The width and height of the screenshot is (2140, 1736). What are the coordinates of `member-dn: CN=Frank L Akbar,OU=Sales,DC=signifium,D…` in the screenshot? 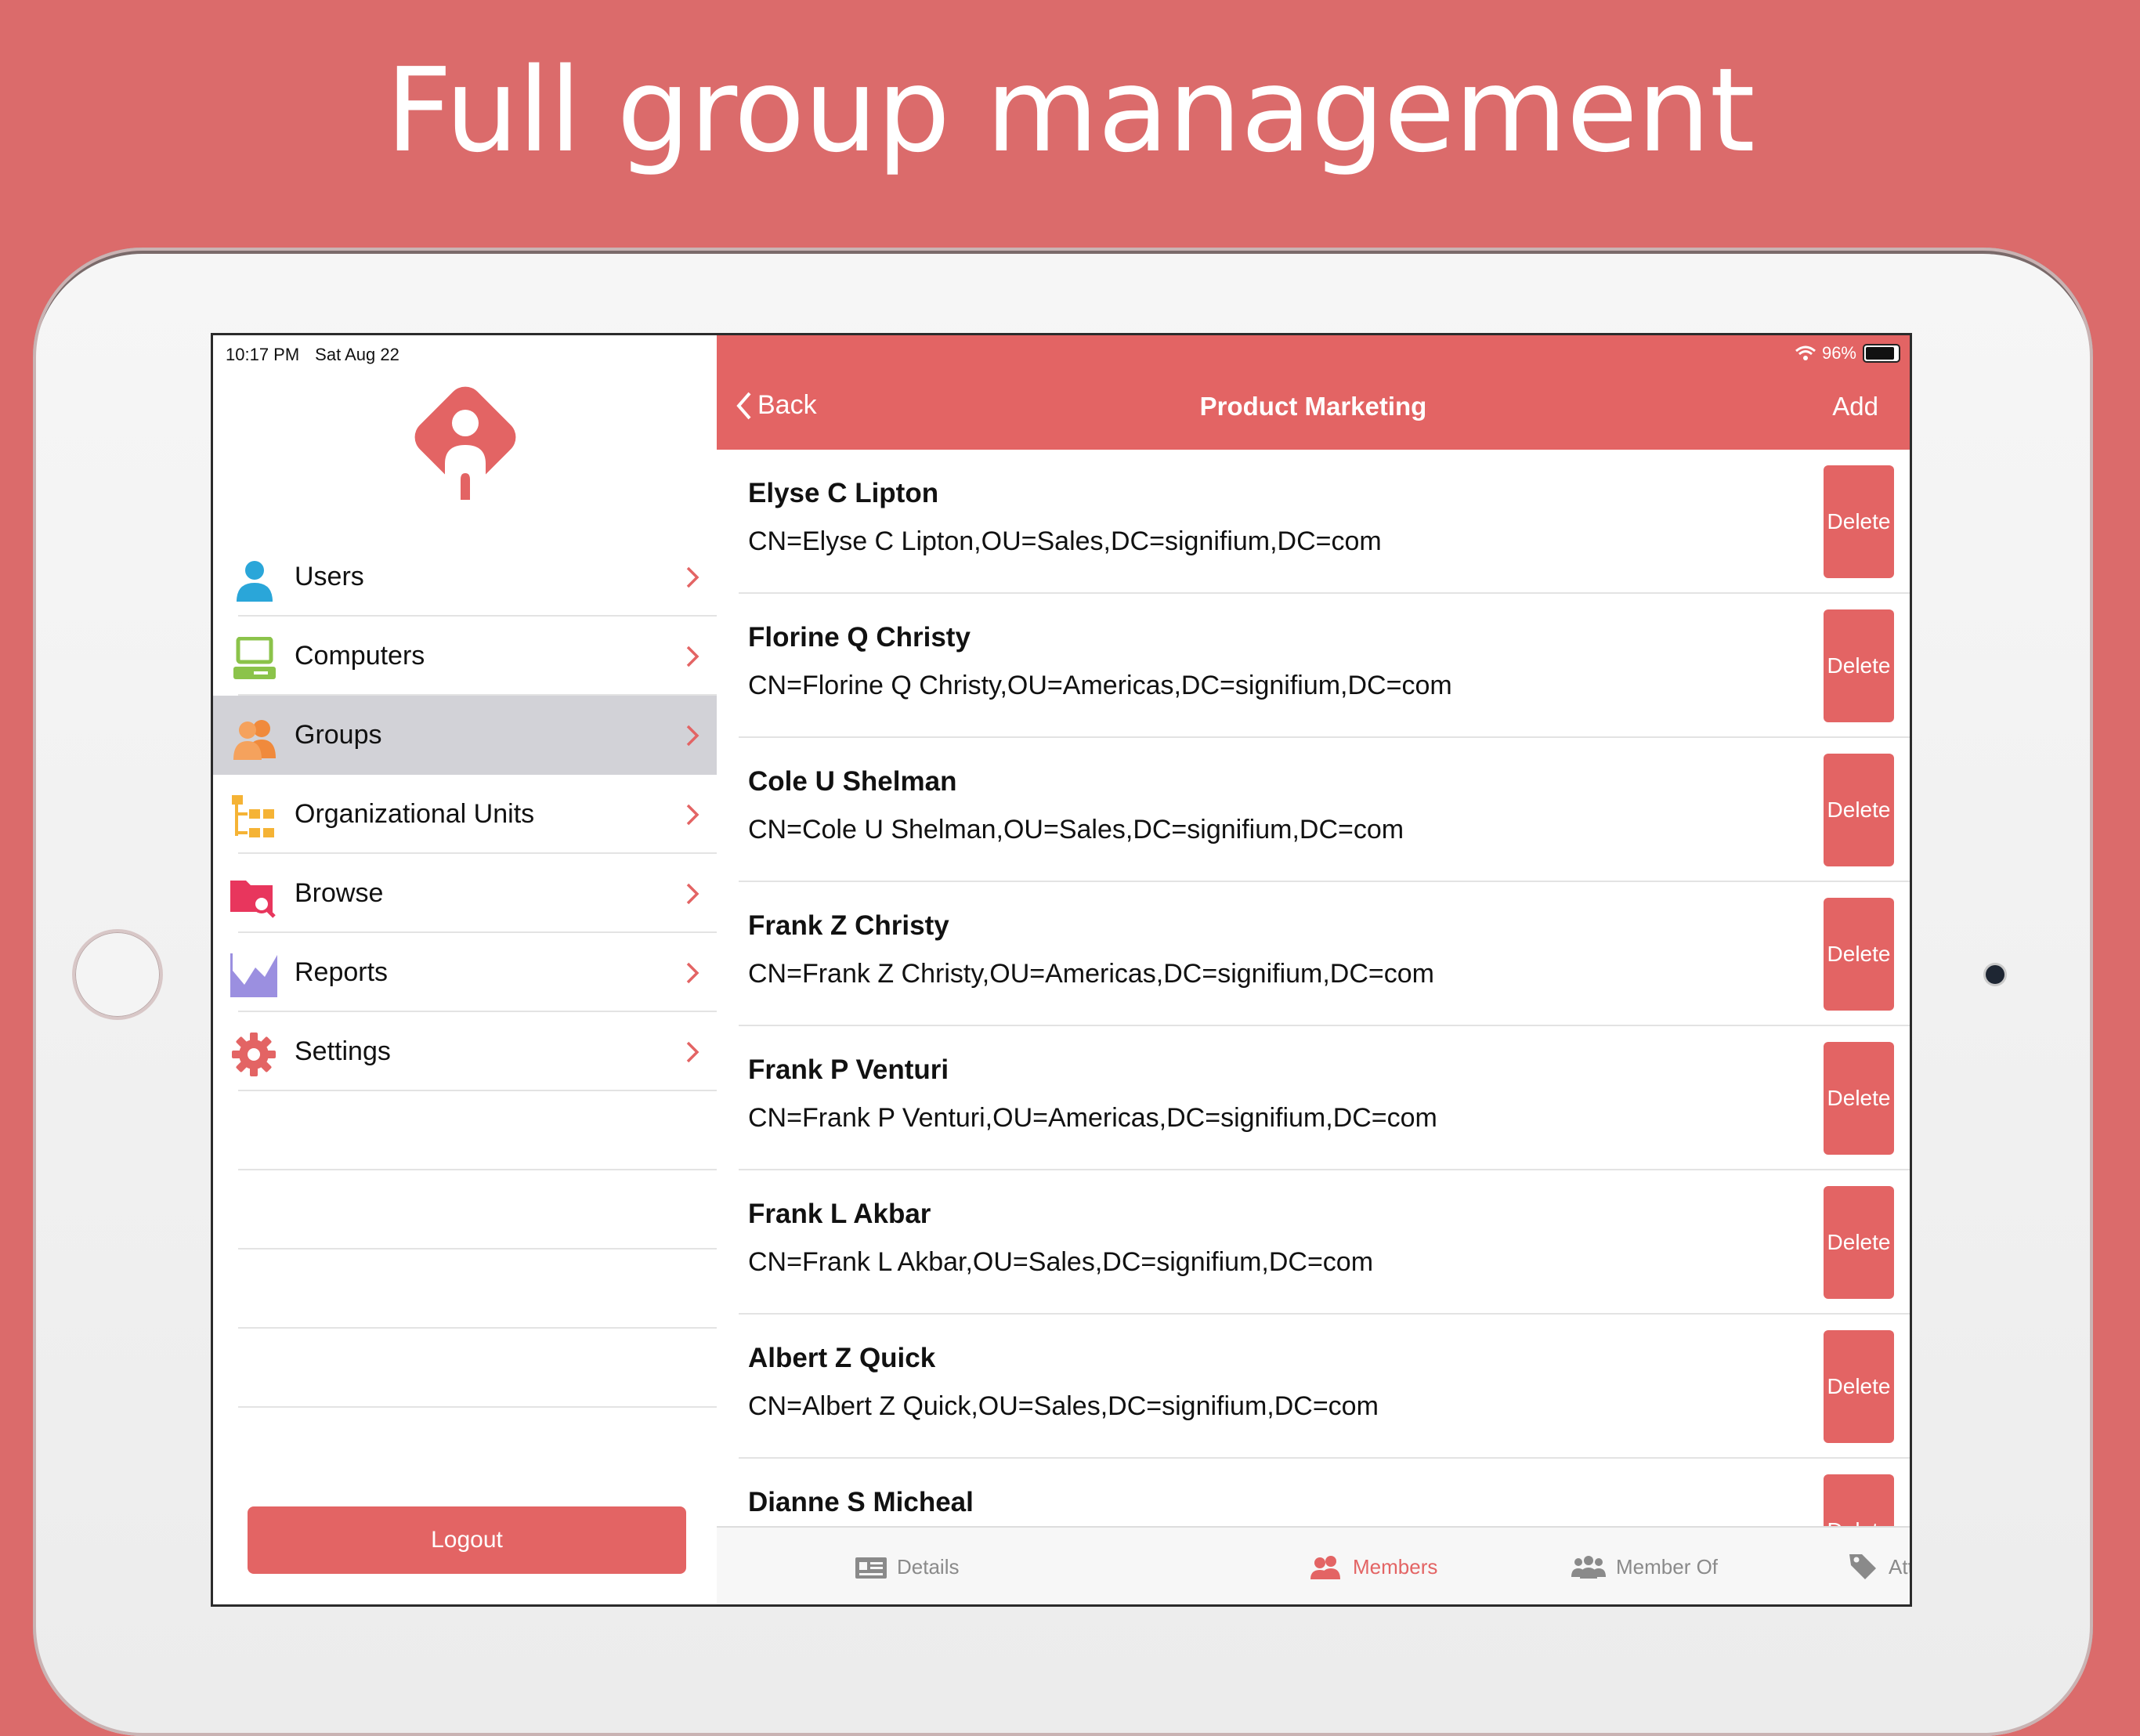 It's located at (1061, 1262).